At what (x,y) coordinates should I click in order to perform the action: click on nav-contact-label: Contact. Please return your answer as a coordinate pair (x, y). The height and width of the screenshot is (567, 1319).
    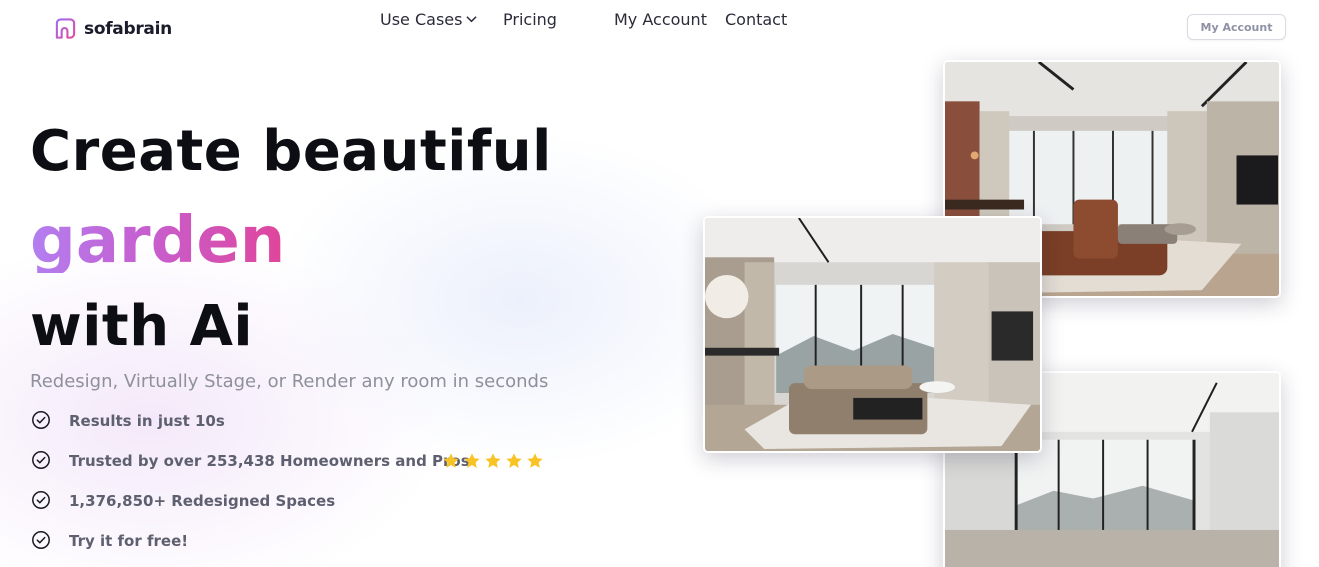
    Looking at the image, I should click on (756, 19).